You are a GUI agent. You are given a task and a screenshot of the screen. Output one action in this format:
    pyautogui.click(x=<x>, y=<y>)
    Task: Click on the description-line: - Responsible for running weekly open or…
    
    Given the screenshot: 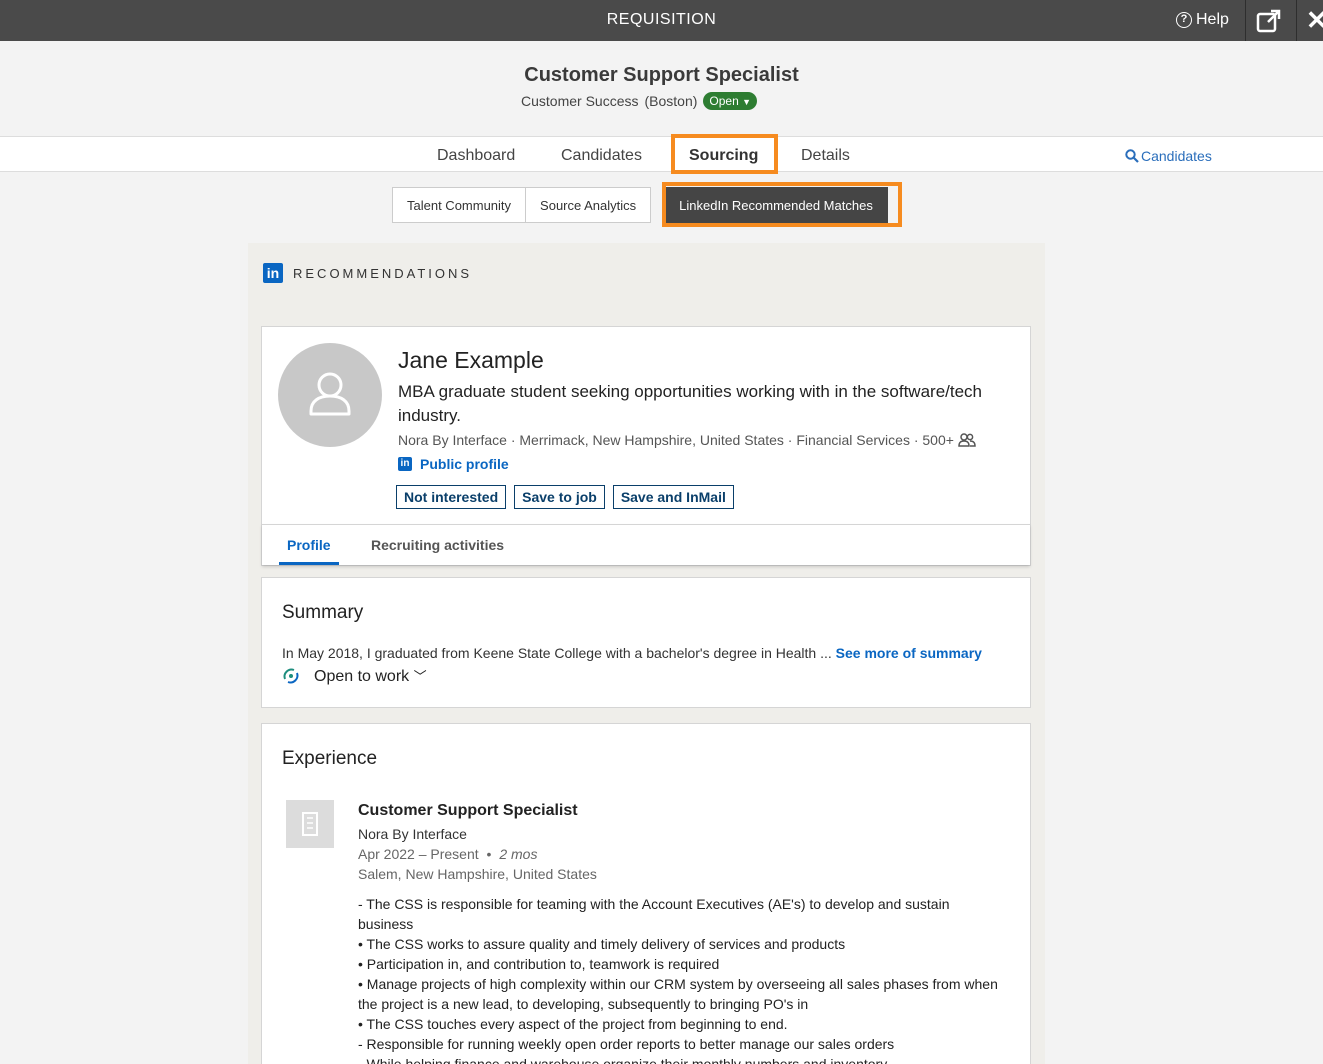 What is the action you would take?
    pyautogui.click(x=626, y=1044)
    